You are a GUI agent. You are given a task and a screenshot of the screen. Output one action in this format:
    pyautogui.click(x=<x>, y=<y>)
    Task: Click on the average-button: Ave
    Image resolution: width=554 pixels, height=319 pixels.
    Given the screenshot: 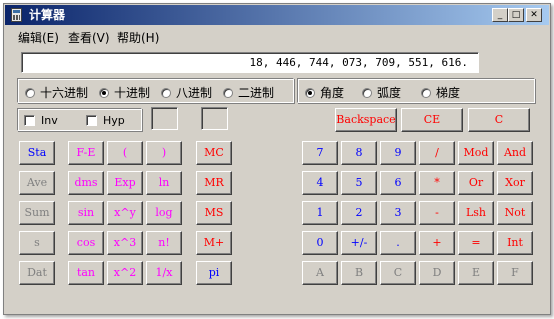 What is the action you would take?
    pyautogui.click(x=37, y=183)
    